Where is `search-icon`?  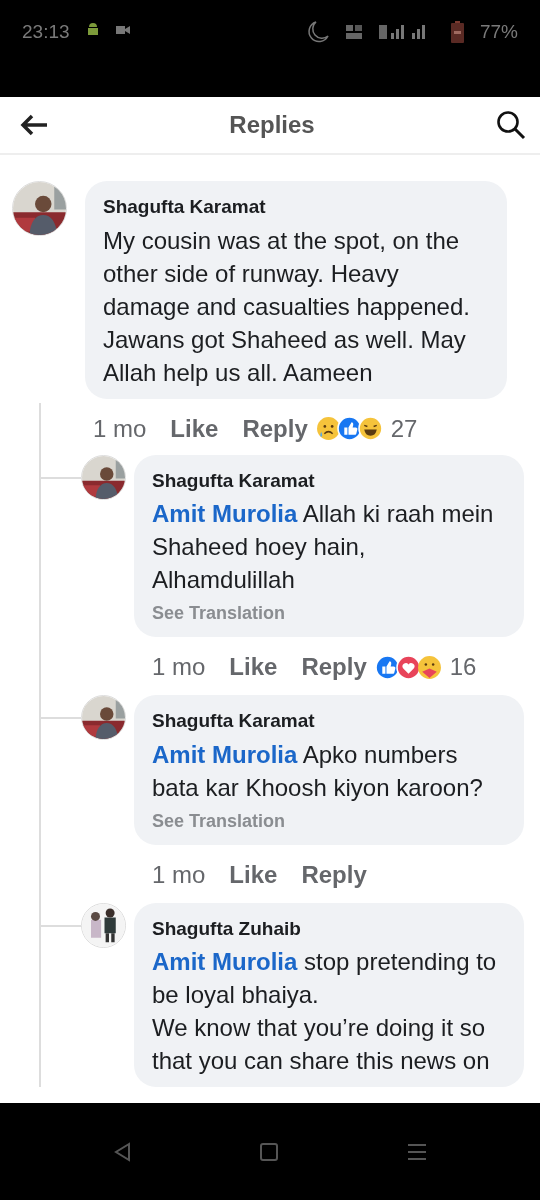
search-icon is located at coordinates (511, 125).